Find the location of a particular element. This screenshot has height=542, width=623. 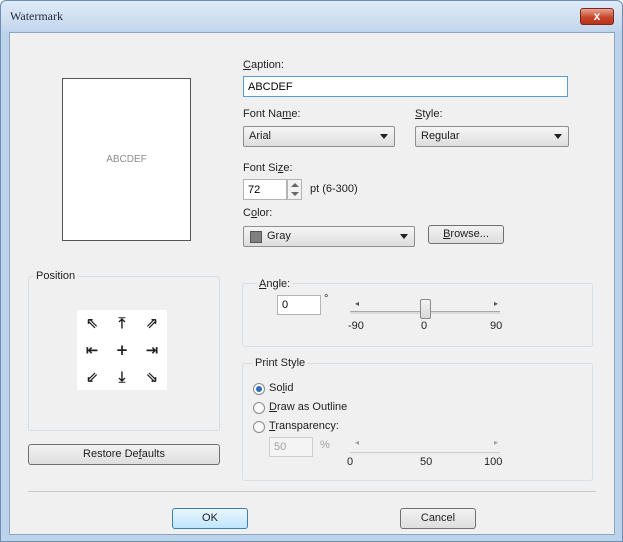

close-icon: x is located at coordinates (597, 16).